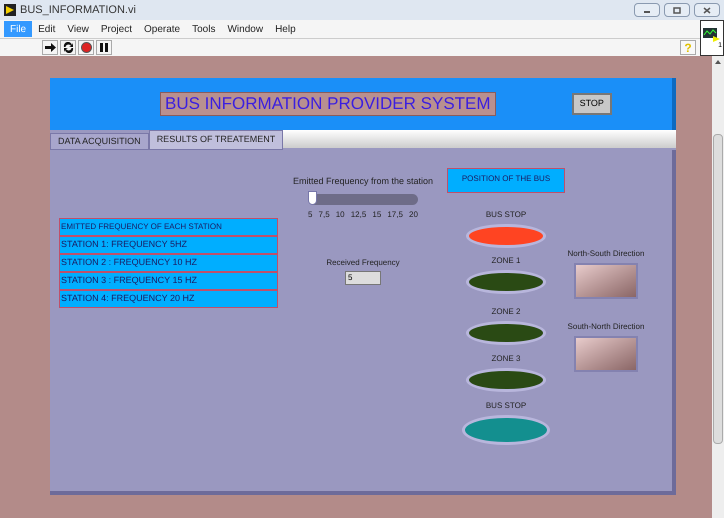  What do you see at coordinates (606, 254) in the screenshot?
I see `direction-label: North-South Direction` at bounding box center [606, 254].